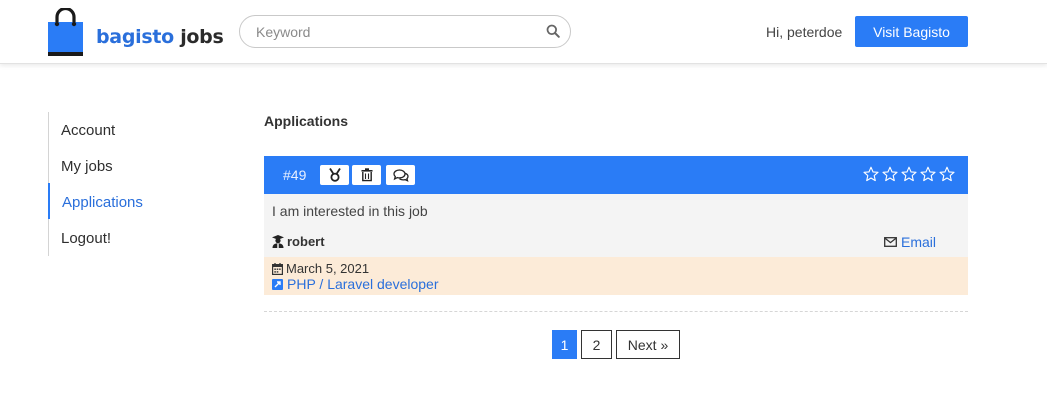 This screenshot has height=413, width=1047. I want to click on application-message: I am interested in this job, so click(350, 211).